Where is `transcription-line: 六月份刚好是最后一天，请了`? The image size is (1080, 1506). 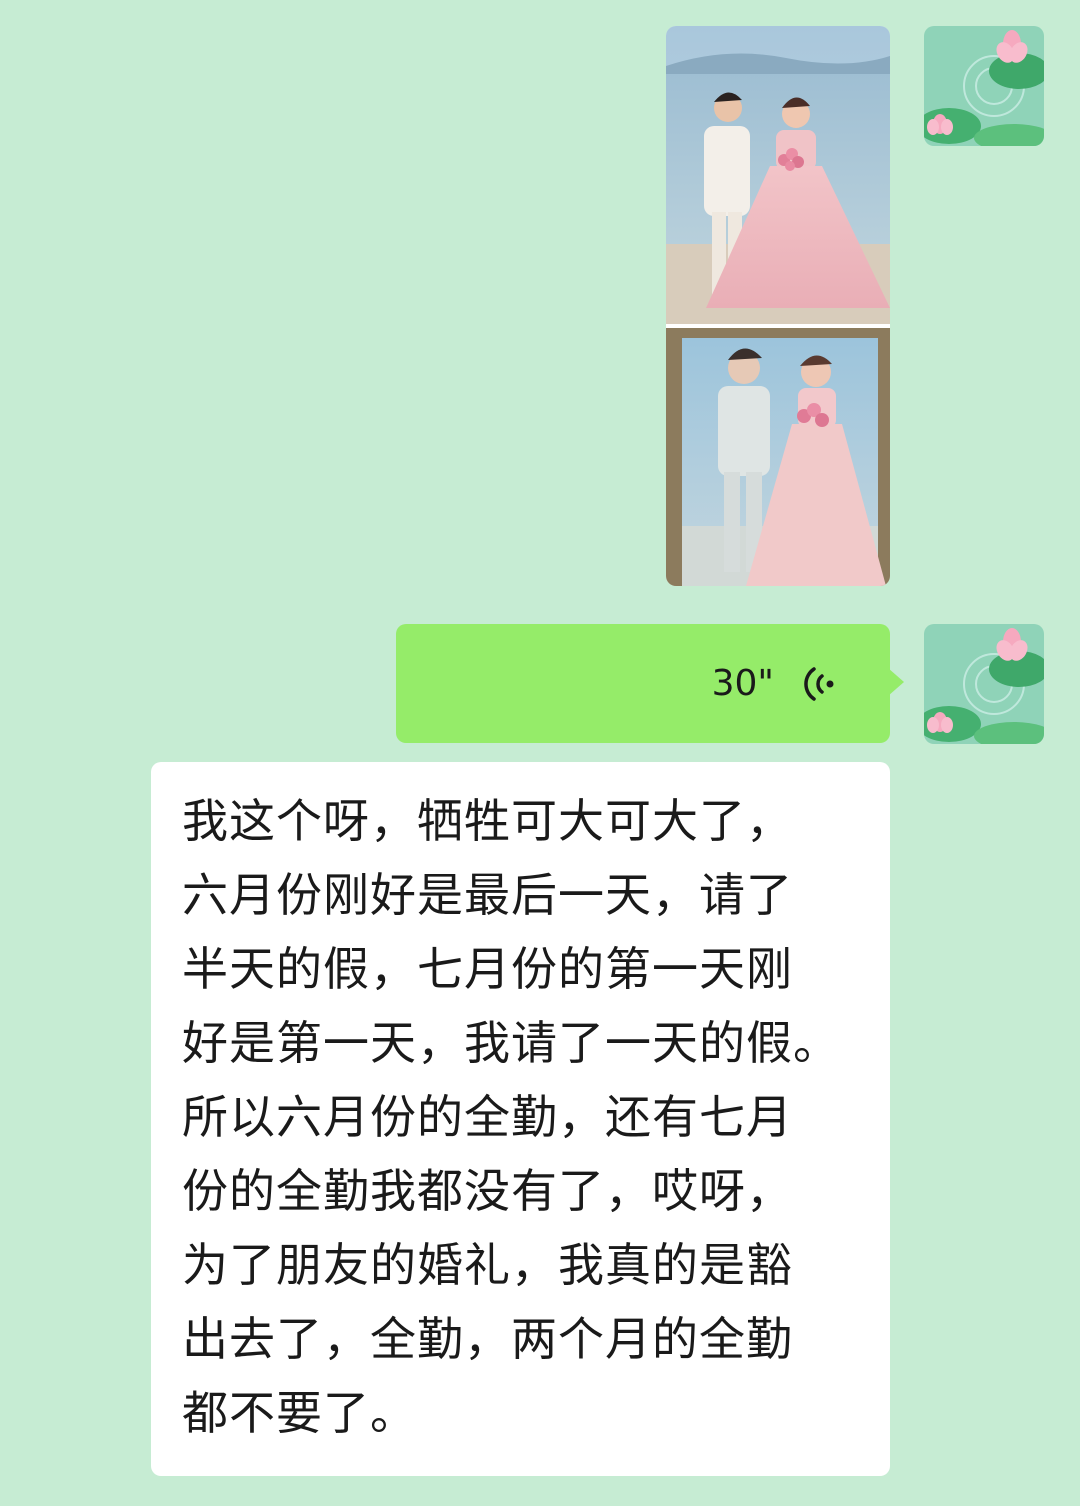 transcription-line: 六月份刚好是最后一天，请了 is located at coordinates (487, 895).